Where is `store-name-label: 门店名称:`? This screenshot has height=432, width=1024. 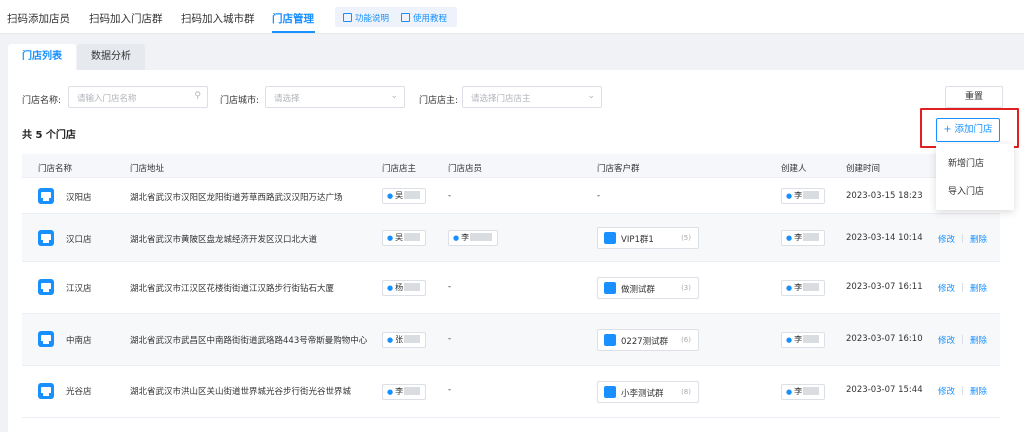
store-name-label: 门店名称: is located at coordinates (42, 101).